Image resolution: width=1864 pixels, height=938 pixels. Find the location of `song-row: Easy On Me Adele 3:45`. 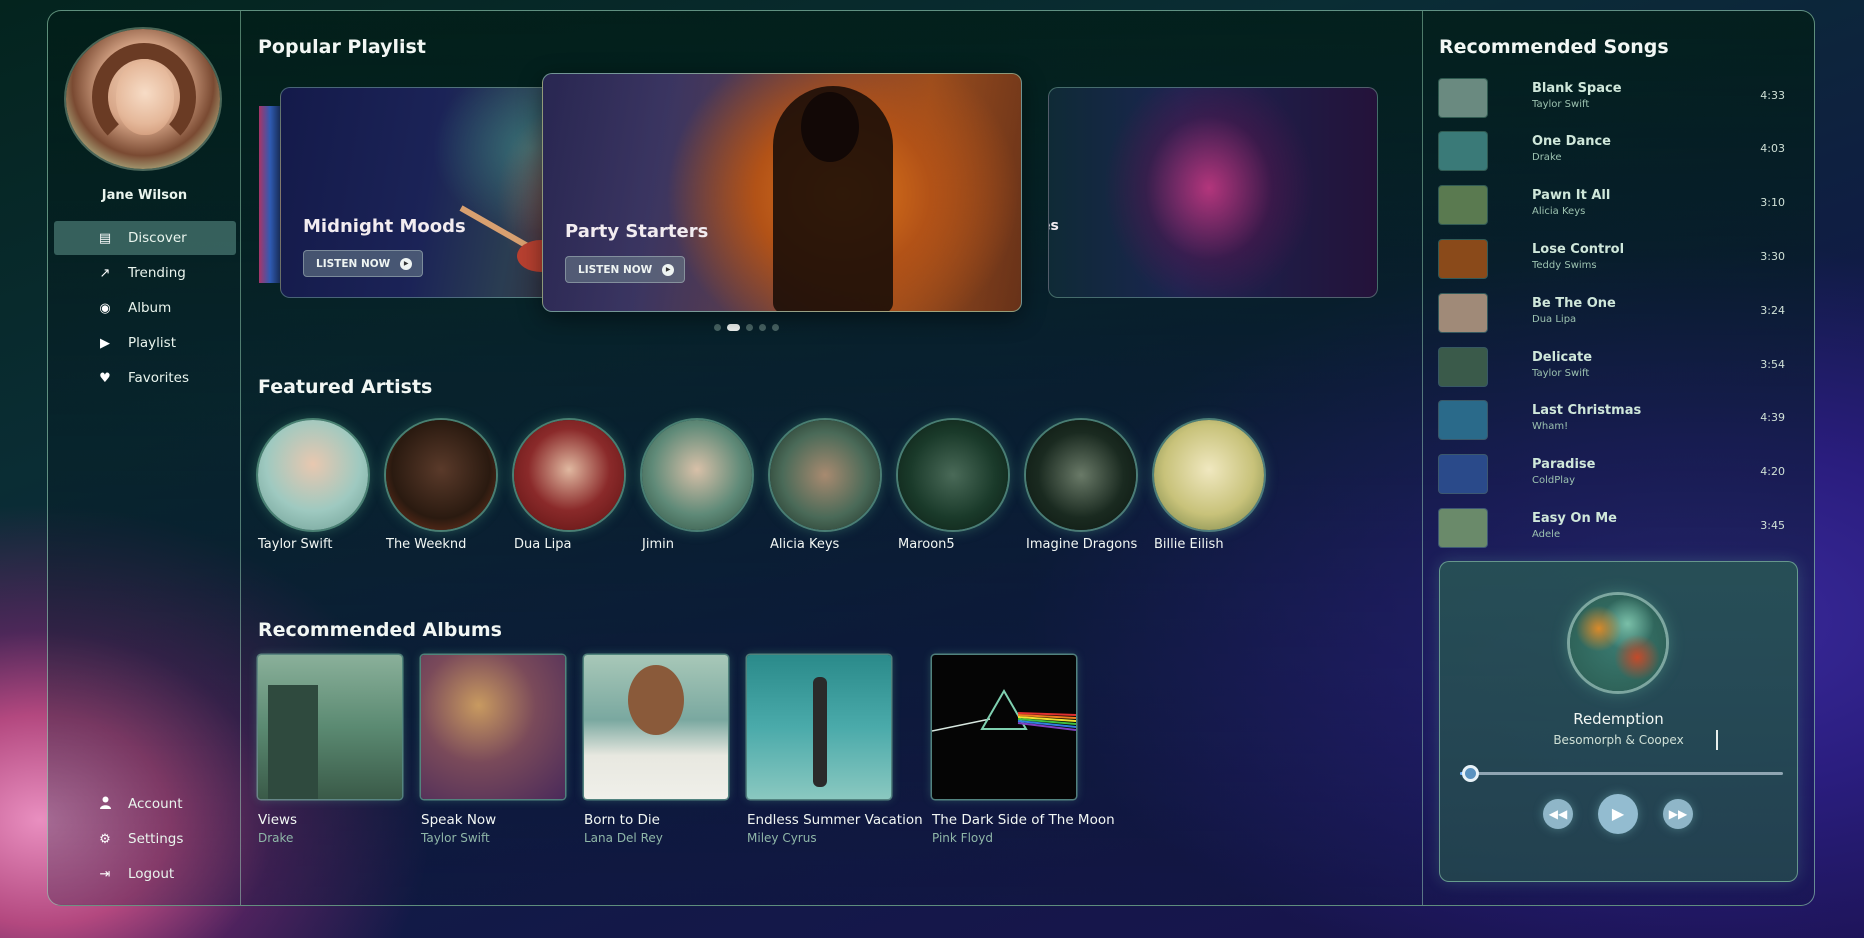

song-row: Easy On Me Adele 3:45 is located at coordinates (1619, 527).